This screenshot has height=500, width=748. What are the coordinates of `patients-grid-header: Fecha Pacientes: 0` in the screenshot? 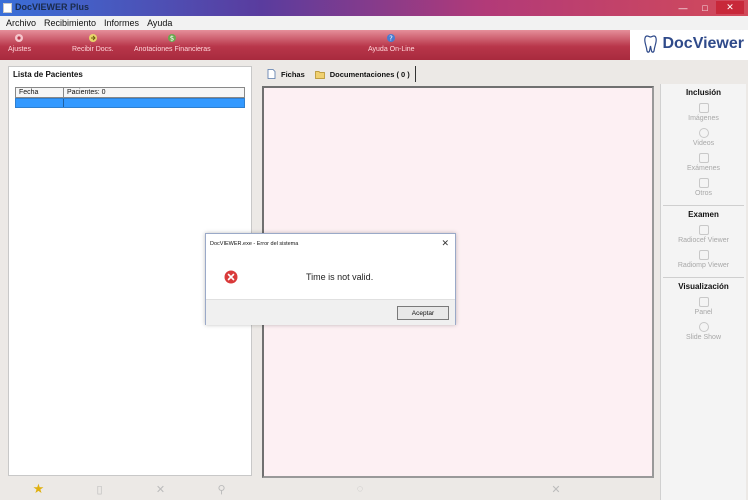 It's located at (130, 92).